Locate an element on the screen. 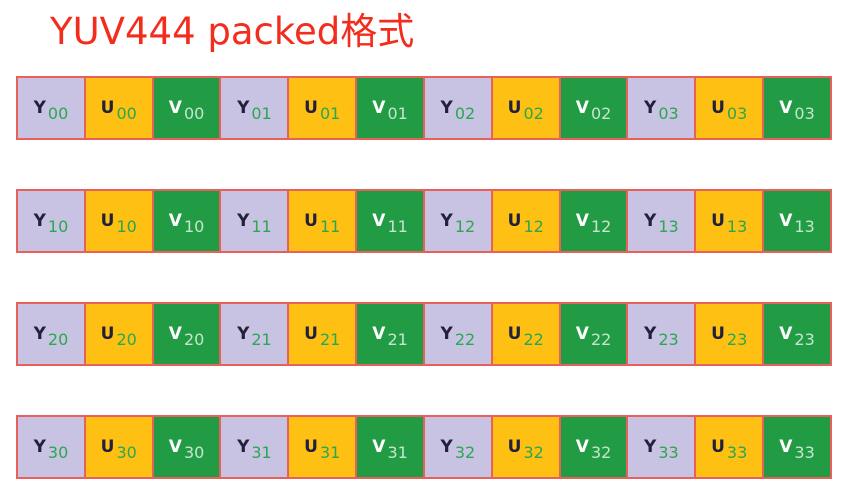 This screenshot has width=864, height=502. cell-label: U 33 is located at coordinates (729, 449).